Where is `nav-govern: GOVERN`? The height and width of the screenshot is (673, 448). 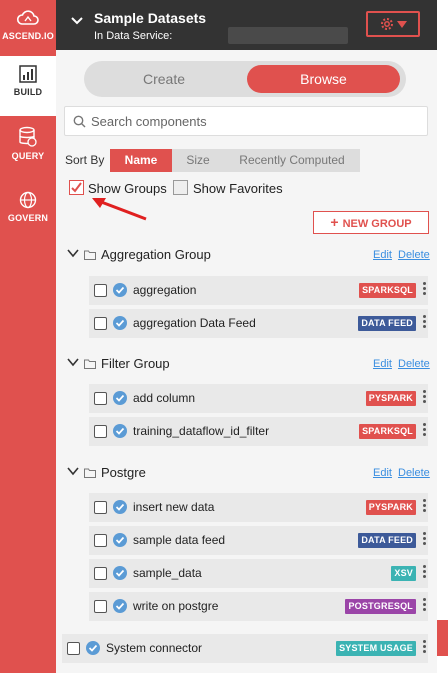 nav-govern: GOVERN is located at coordinates (28, 217).